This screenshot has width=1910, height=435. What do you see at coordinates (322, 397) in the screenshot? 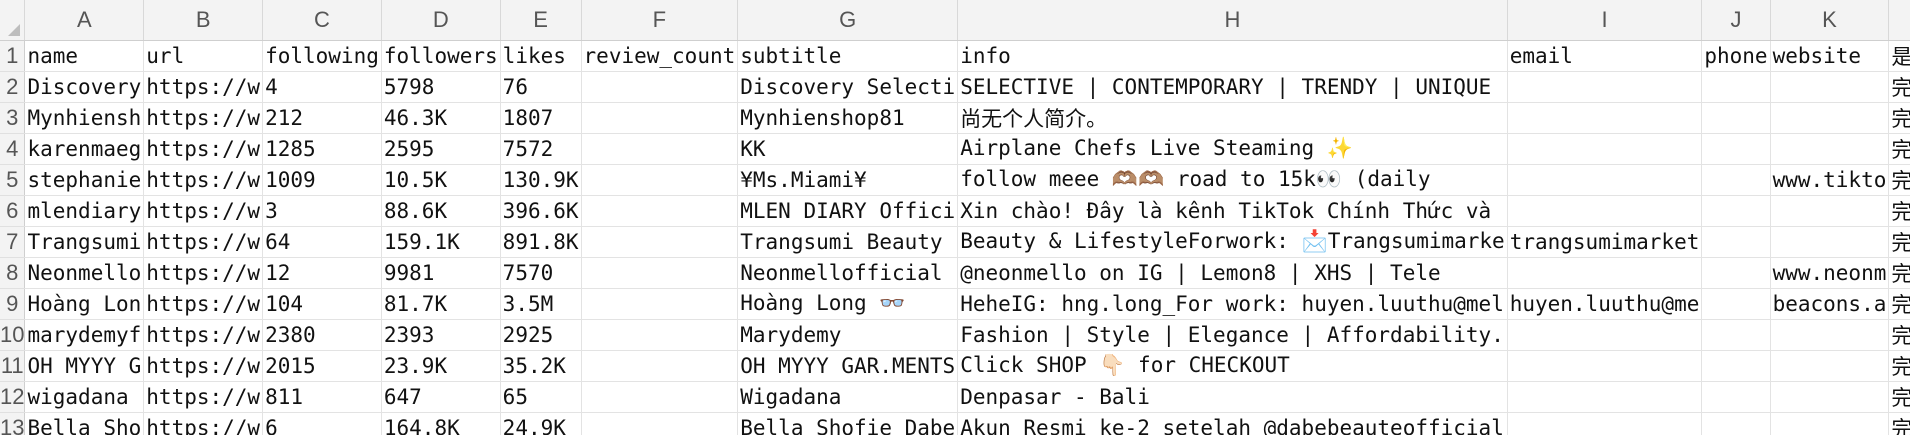
I see `cell-c12: 811` at bounding box center [322, 397].